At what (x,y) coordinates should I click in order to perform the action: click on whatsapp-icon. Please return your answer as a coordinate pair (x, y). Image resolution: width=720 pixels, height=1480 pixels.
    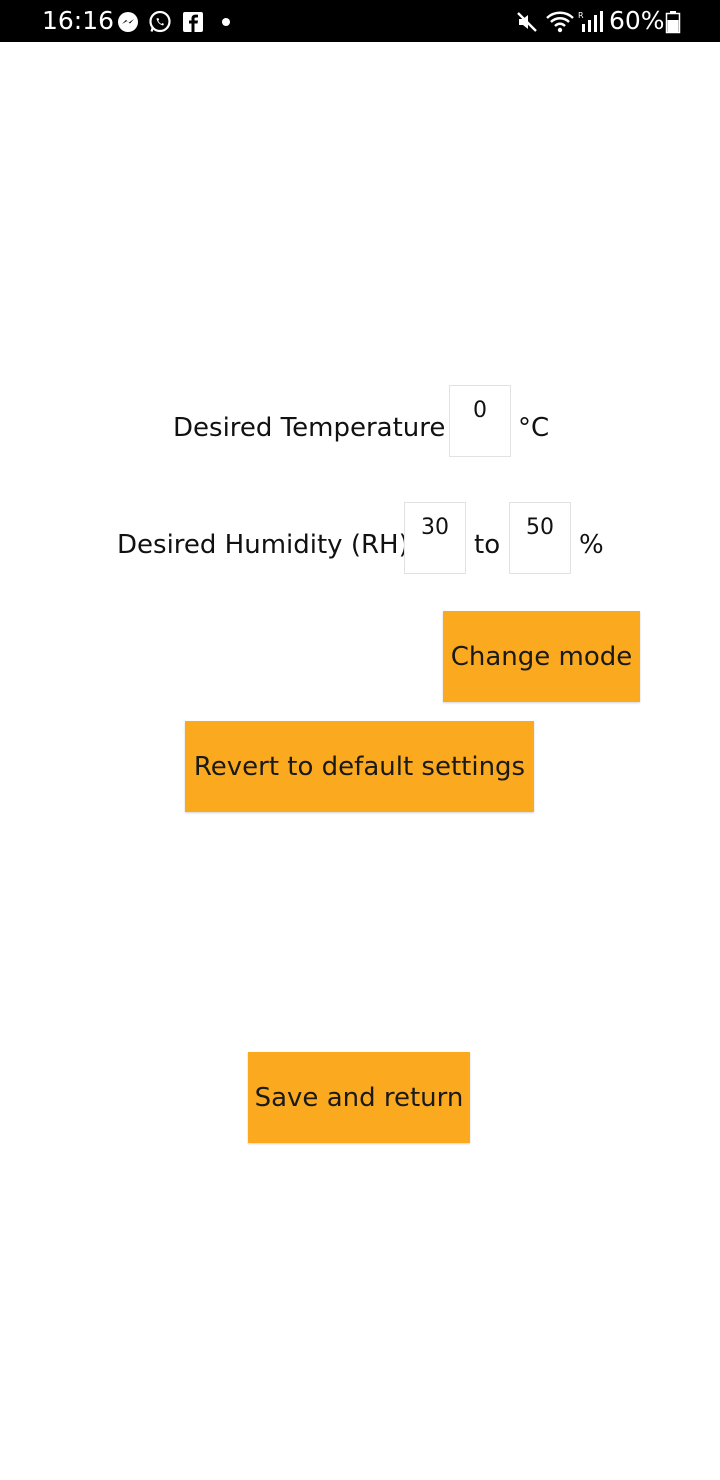
    Looking at the image, I should click on (160, 22).